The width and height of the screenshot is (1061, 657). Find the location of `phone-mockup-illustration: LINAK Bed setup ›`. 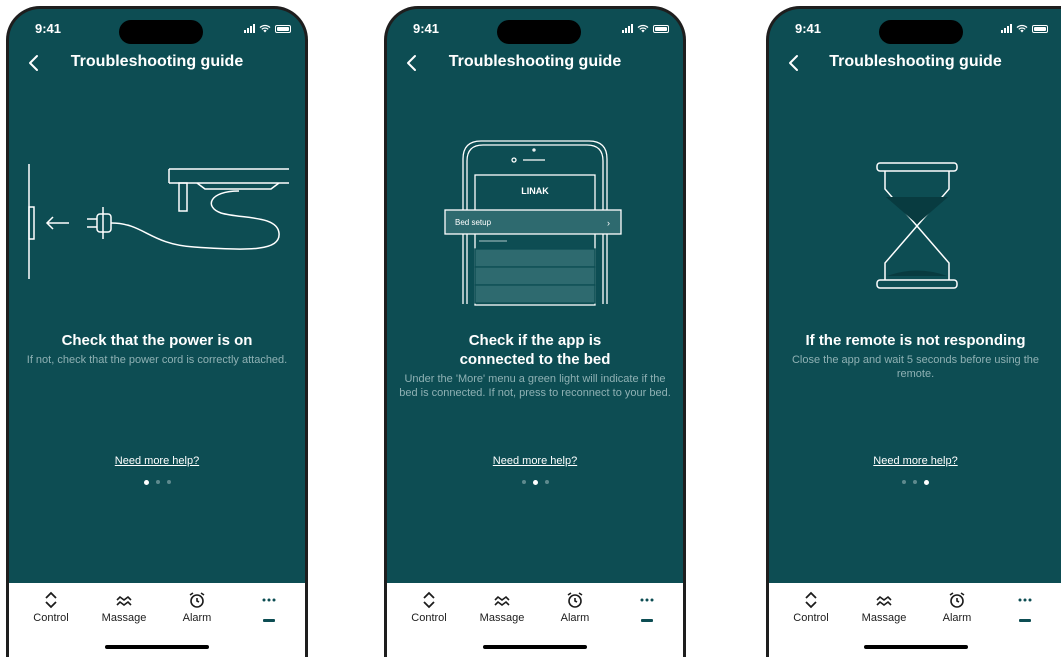

phone-mockup-illustration: LINAK Bed setup › is located at coordinates (533, 223).